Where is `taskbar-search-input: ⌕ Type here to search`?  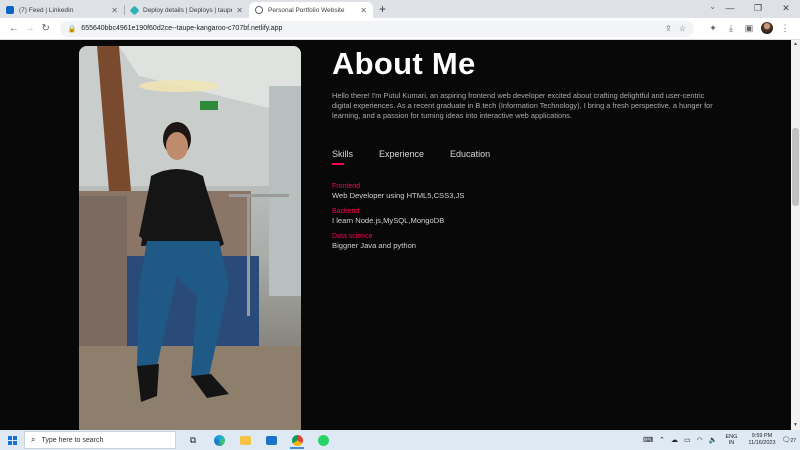
taskbar-search-input: ⌕ Type here to search is located at coordinates (100, 440).